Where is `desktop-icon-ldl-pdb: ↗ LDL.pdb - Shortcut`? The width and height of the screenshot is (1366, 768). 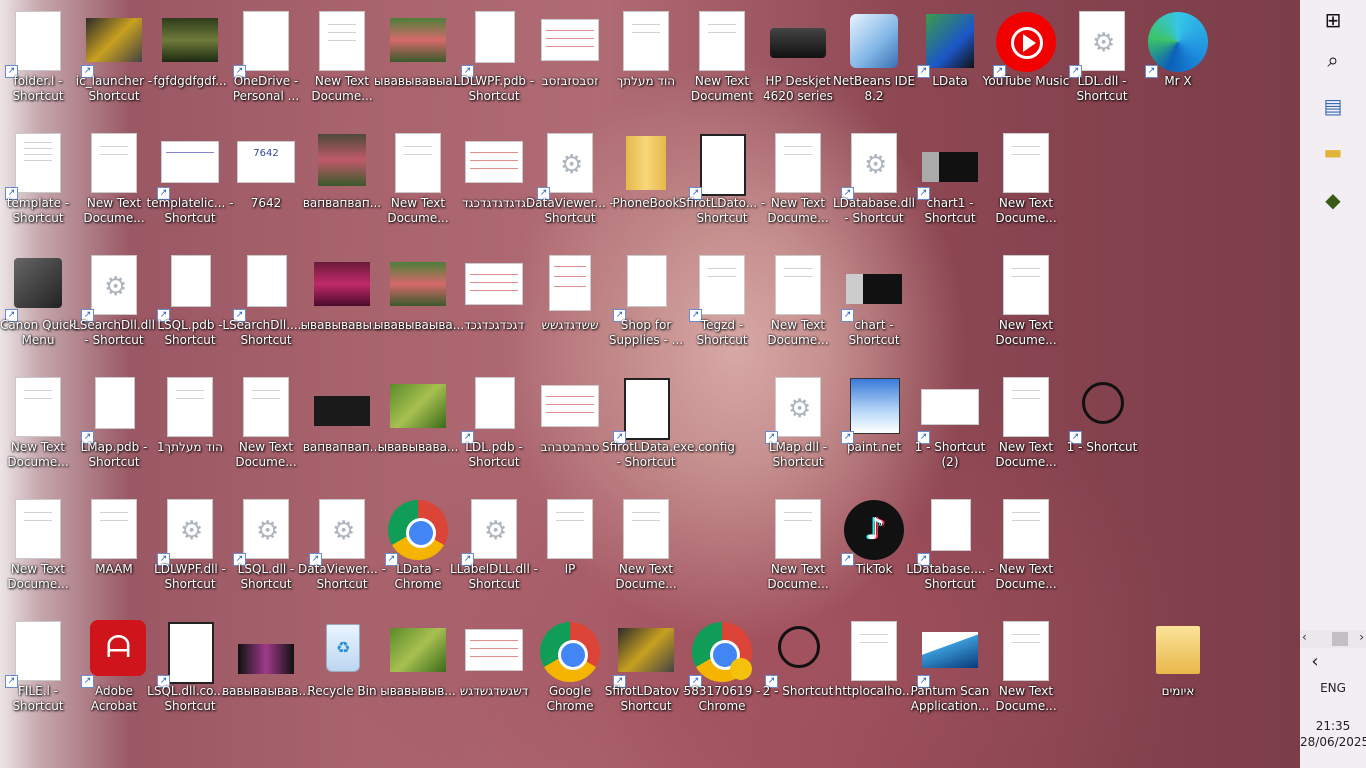
desktop-icon-ldl-pdb: ↗ LDL.pdb - Shortcut is located at coordinates (494, 436).